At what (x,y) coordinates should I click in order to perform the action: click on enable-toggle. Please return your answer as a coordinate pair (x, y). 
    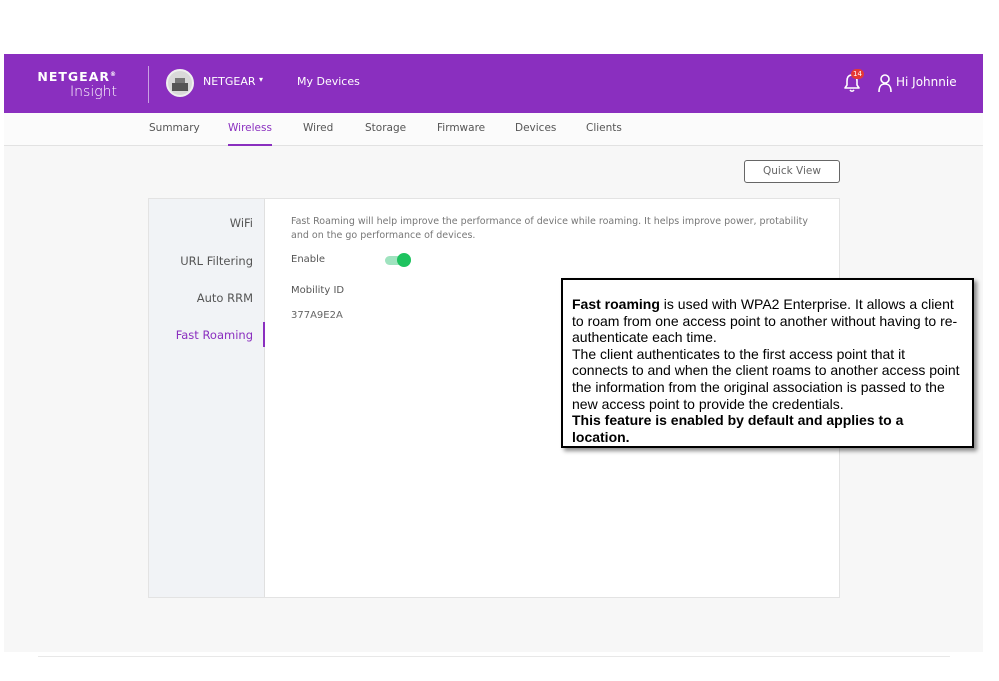
    Looking at the image, I should click on (399, 260).